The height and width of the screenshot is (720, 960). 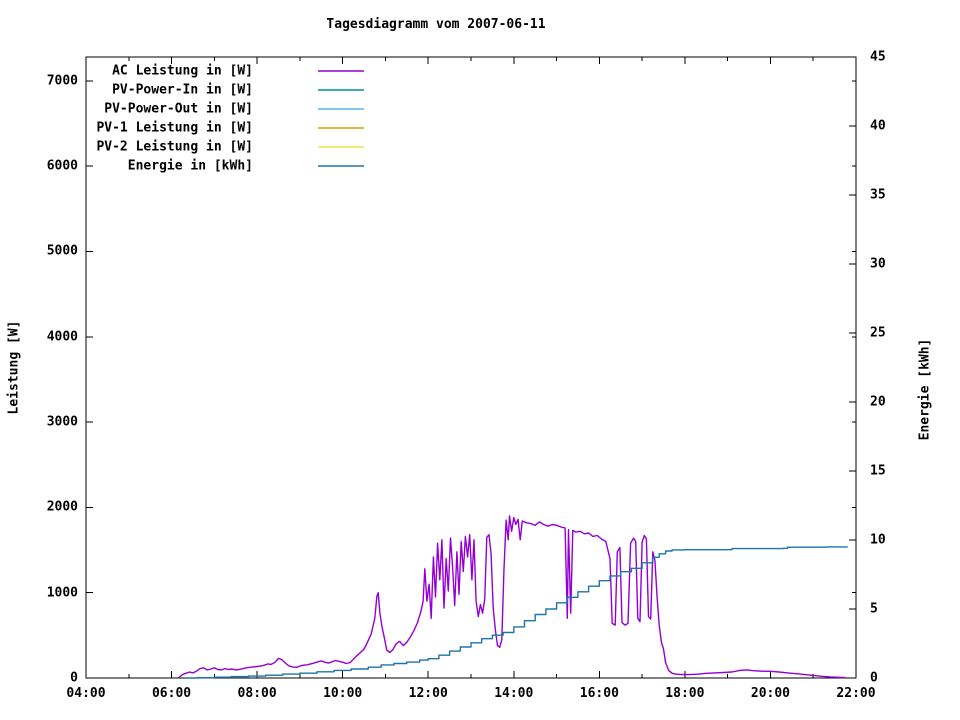 What do you see at coordinates (878, 333) in the screenshot?
I see `y2-tick-label: 25` at bounding box center [878, 333].